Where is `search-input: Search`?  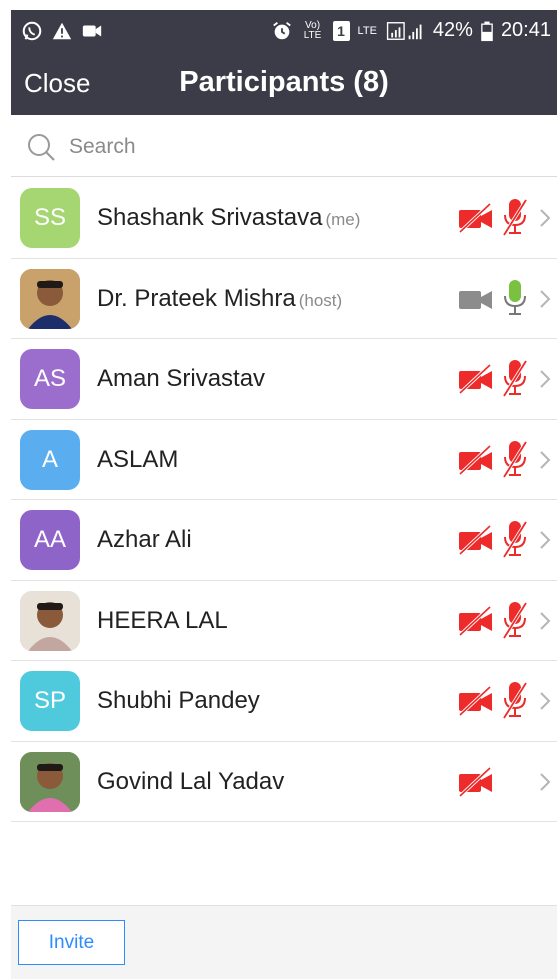 search-input: Search is located at coordinates (102, 147).